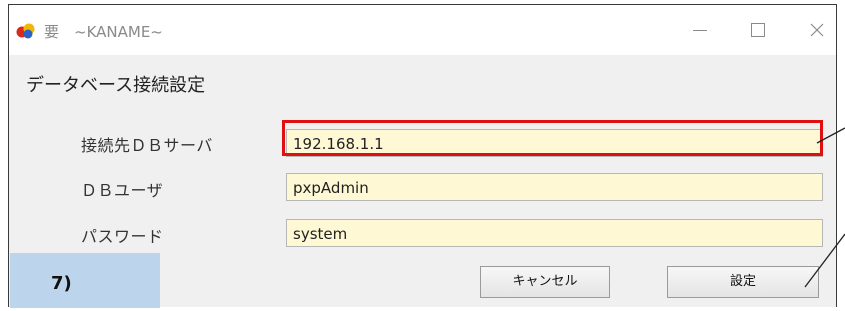 This screenshot has width=845, height=311. I want to click on close-button, so click(817, 31).